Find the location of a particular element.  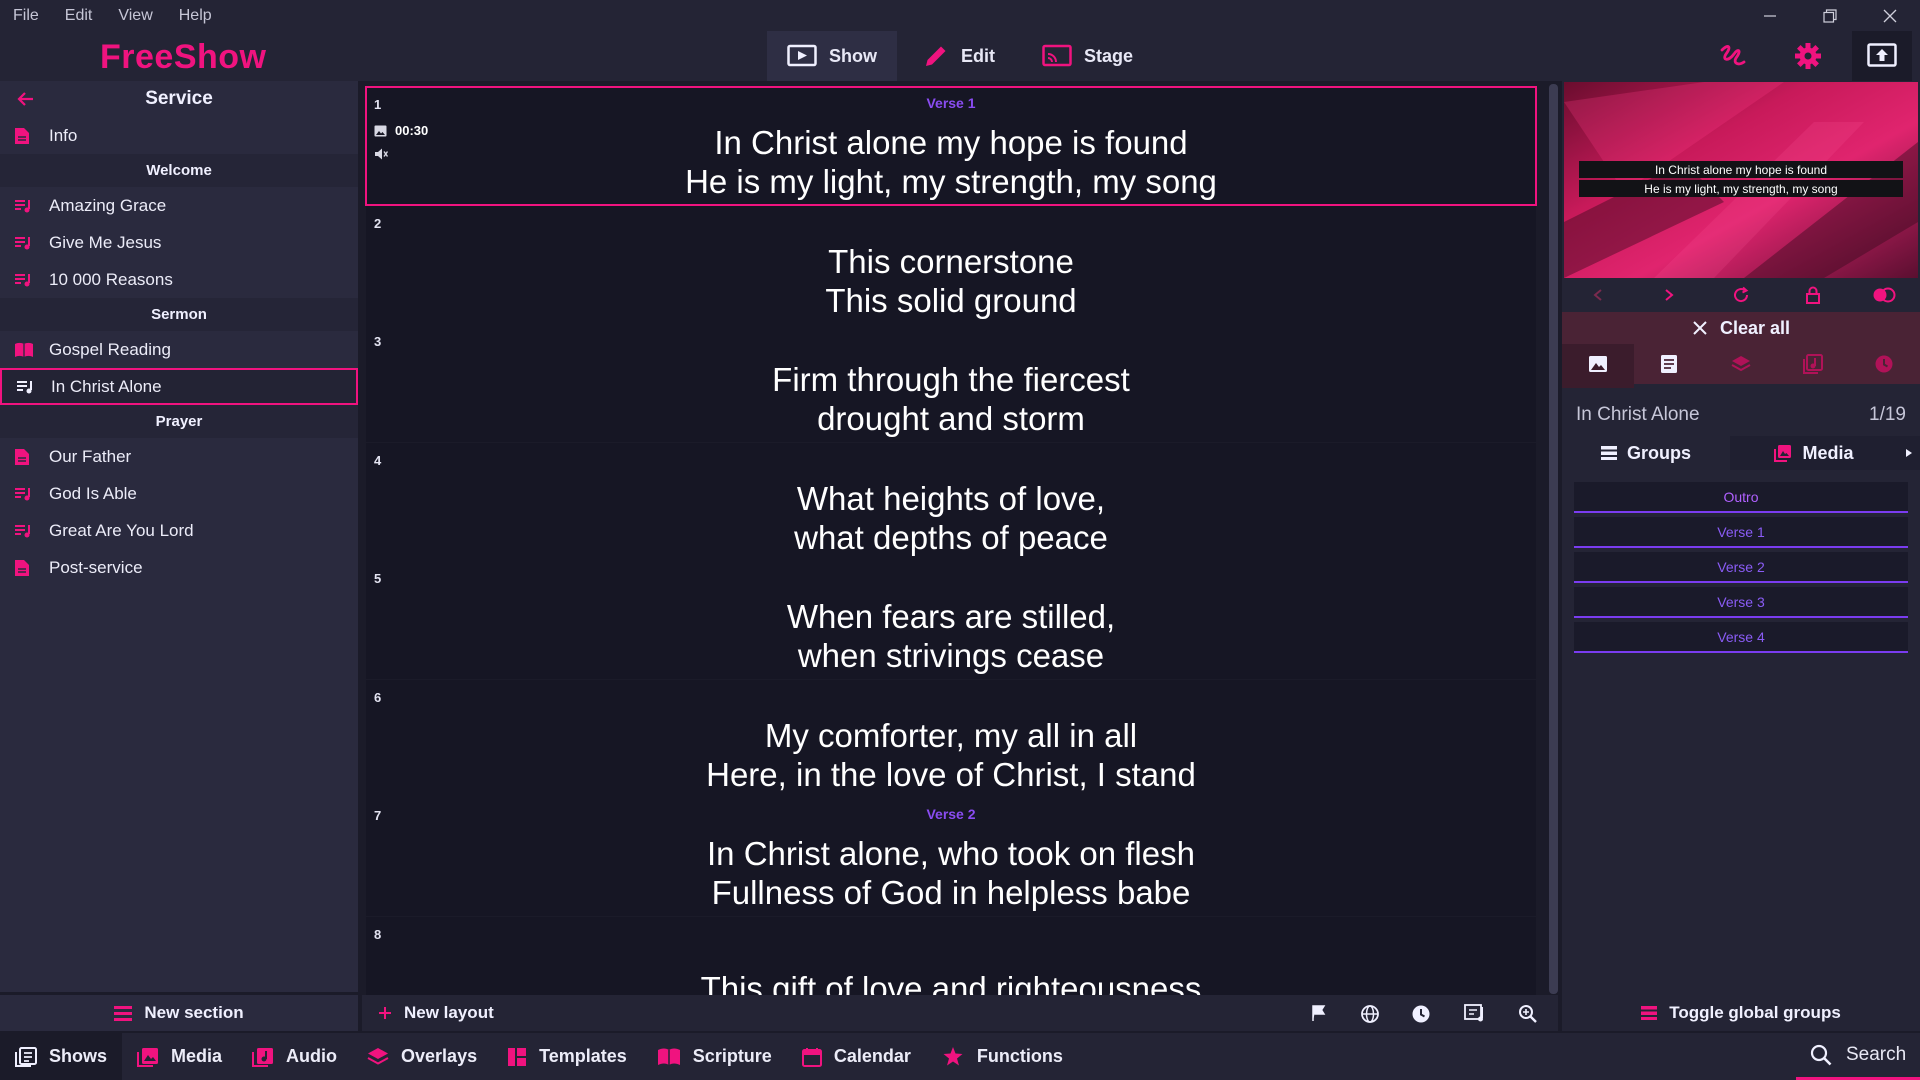

output-controls is located at coordinates (1741, 295).